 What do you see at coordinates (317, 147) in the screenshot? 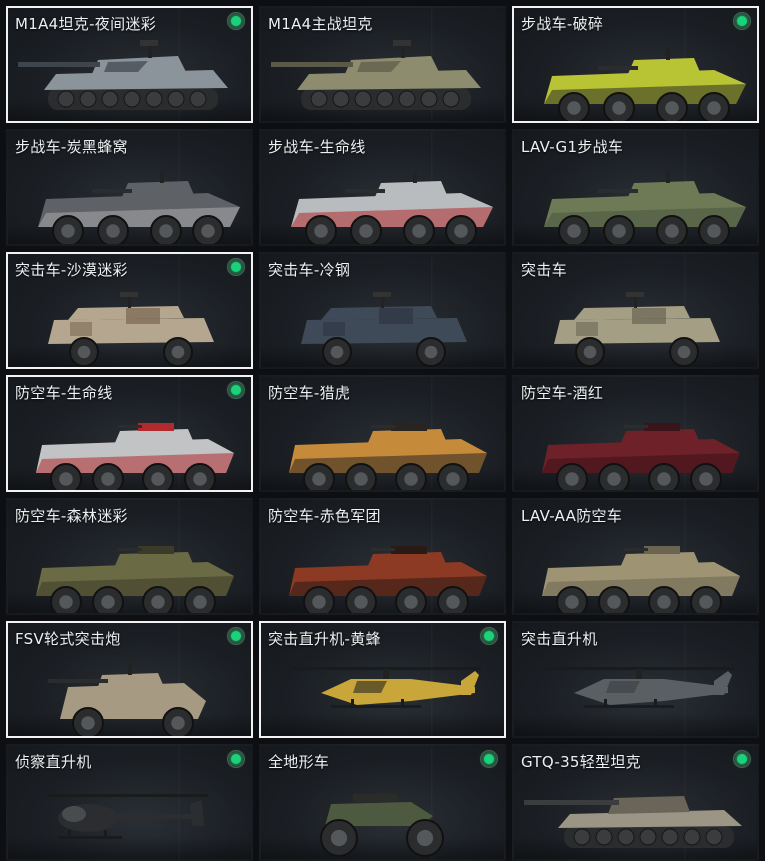
I see `vehicle-name: 步战车-生命线` at bounding box center [317, 147].